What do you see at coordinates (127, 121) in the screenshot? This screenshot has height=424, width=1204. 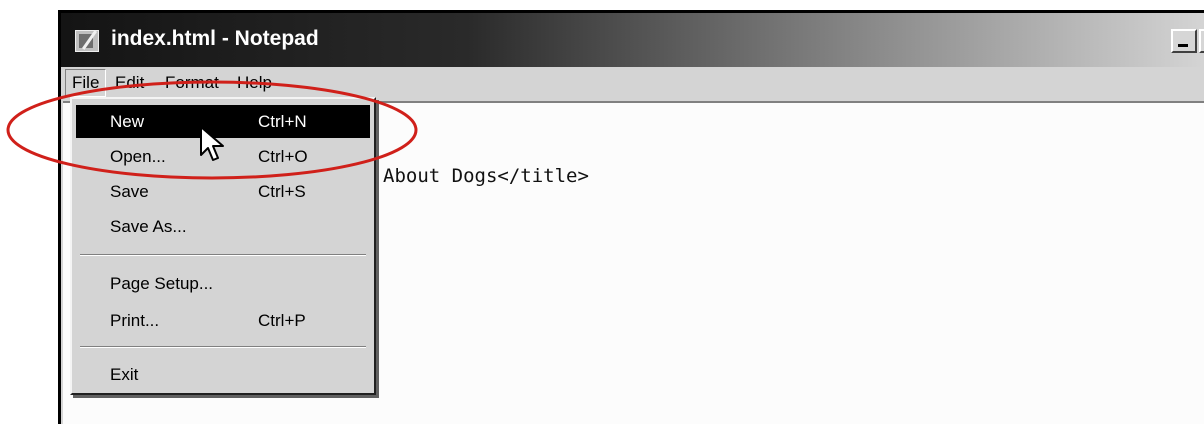 I see `menu-item-label: New` at bounding box center [127, 121].